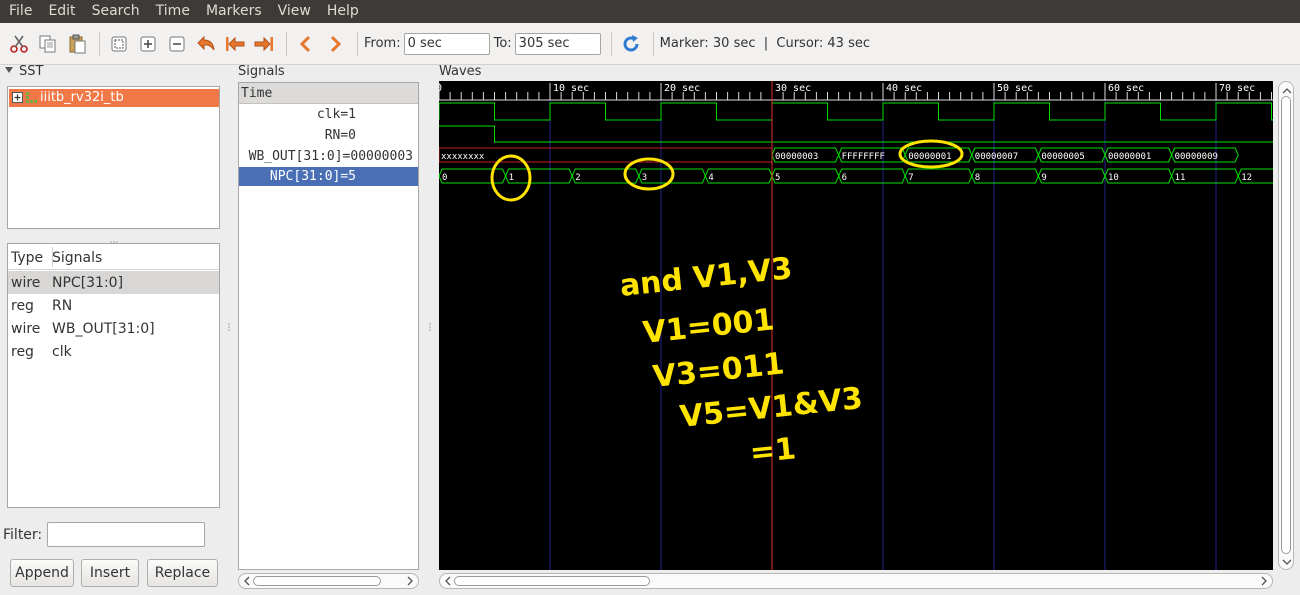  I want to click on wb-out-value: FFFFFFFF, so click(863, 157).